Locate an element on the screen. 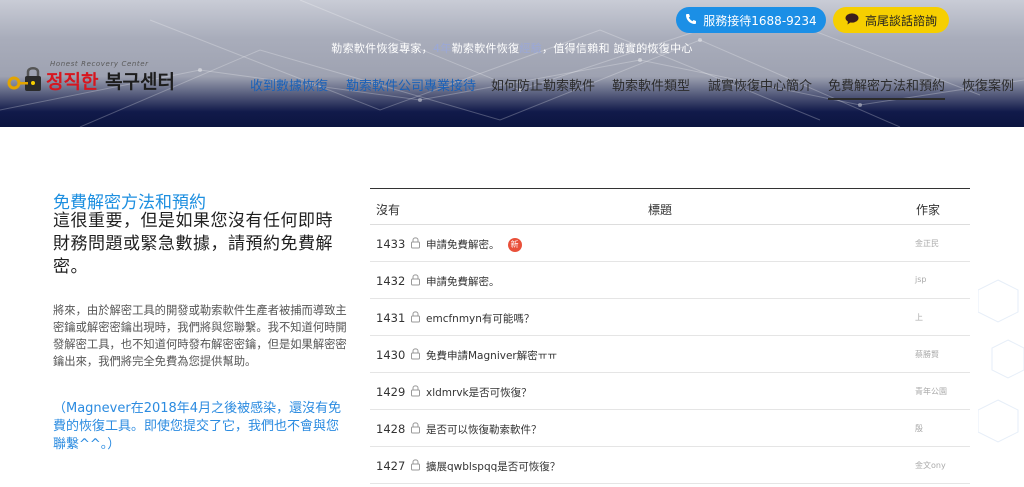 This screenshot has height=487, width=1024. table-row: 1431 emcfnmyn有可能嗎？ 上 is located at coordinates (670, 317).